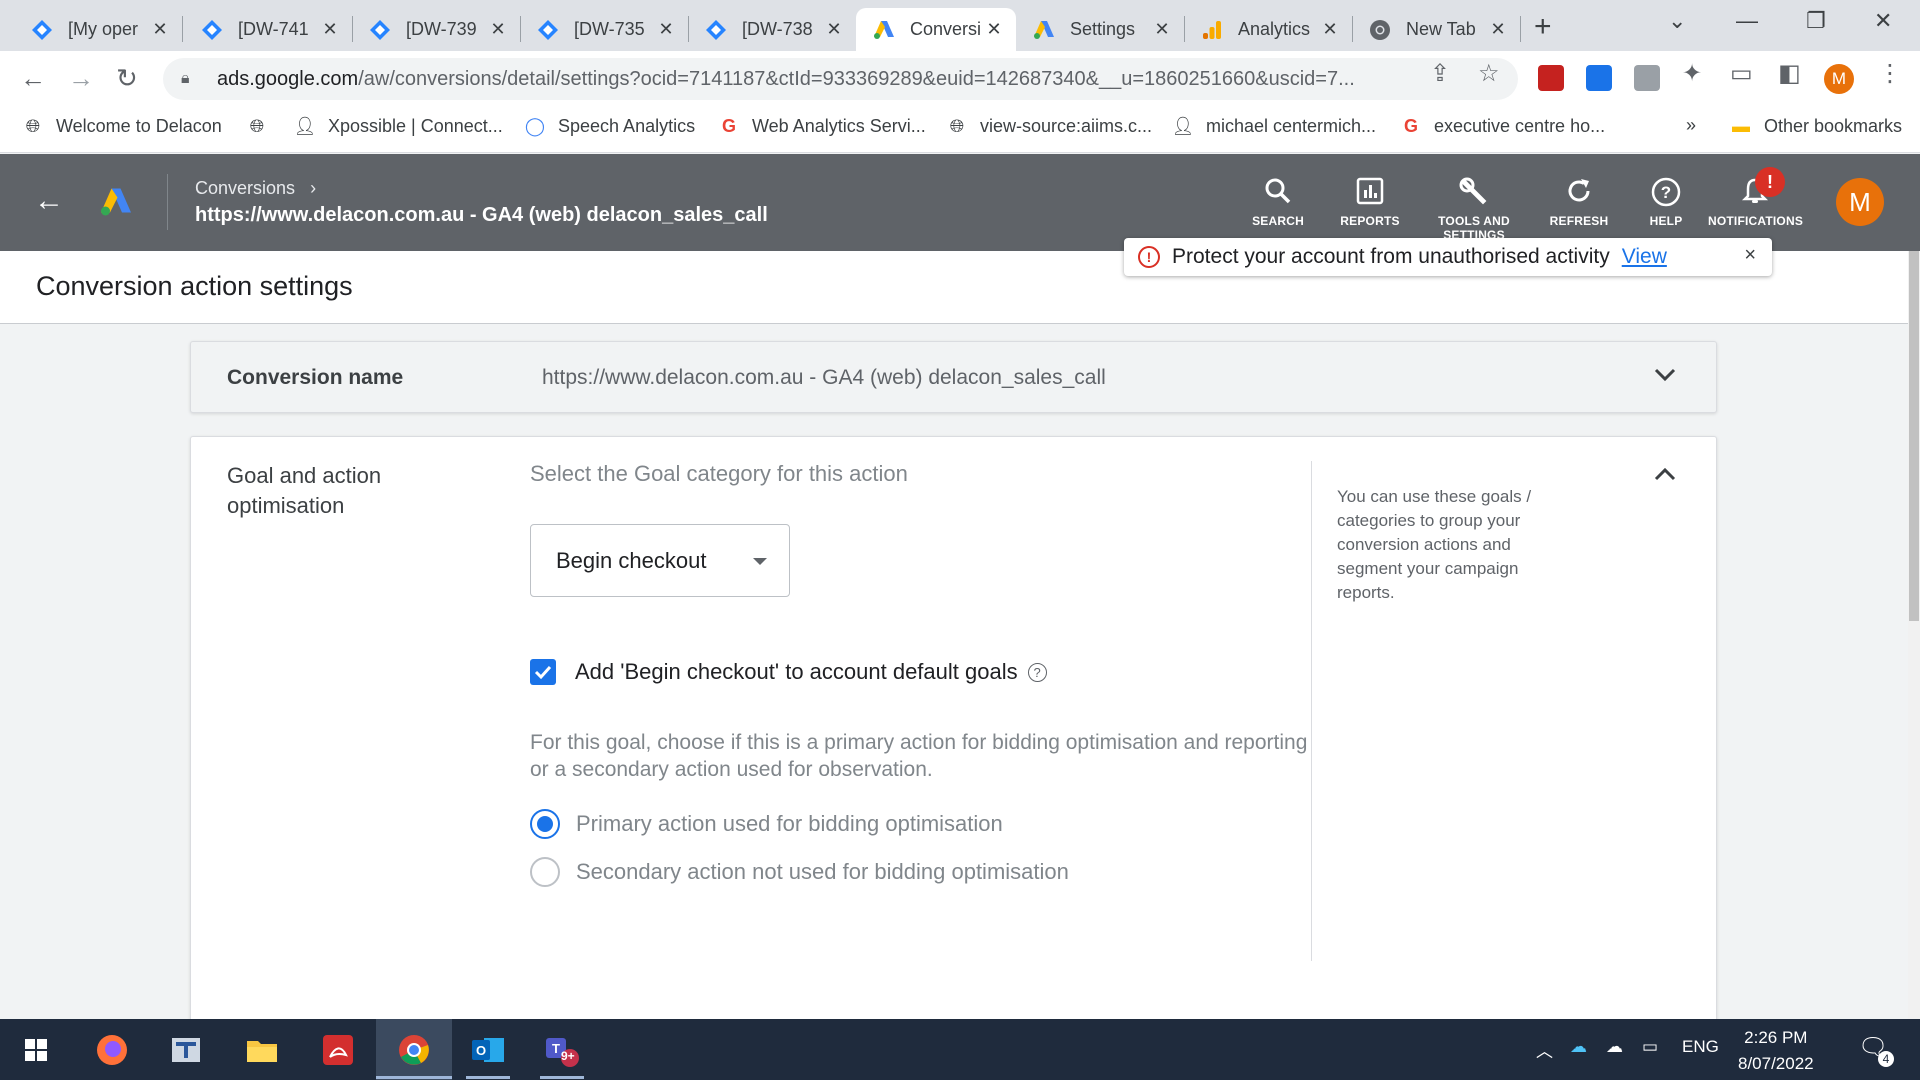 The width and height of the screenshot is (1920, 1080). Describe the element at coordinates (543, 672) in the screenshot. I see `default-goals-checkbox` at that location.